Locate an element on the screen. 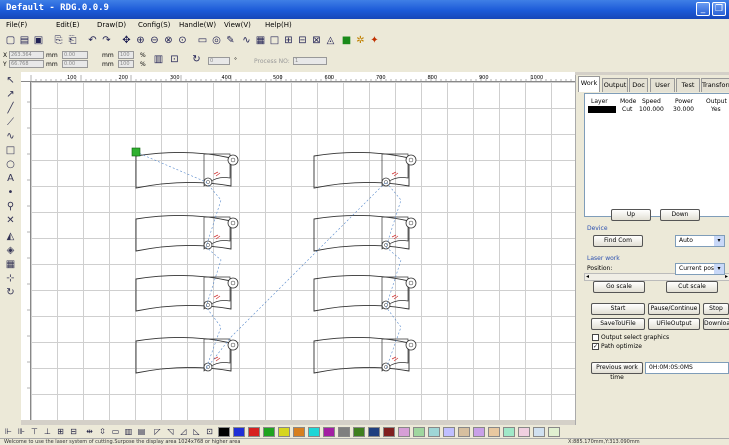 Image resolution: width=729 pixels, height=445 pixels. undo-icon: ↶ is located at coordinates (92, 40).